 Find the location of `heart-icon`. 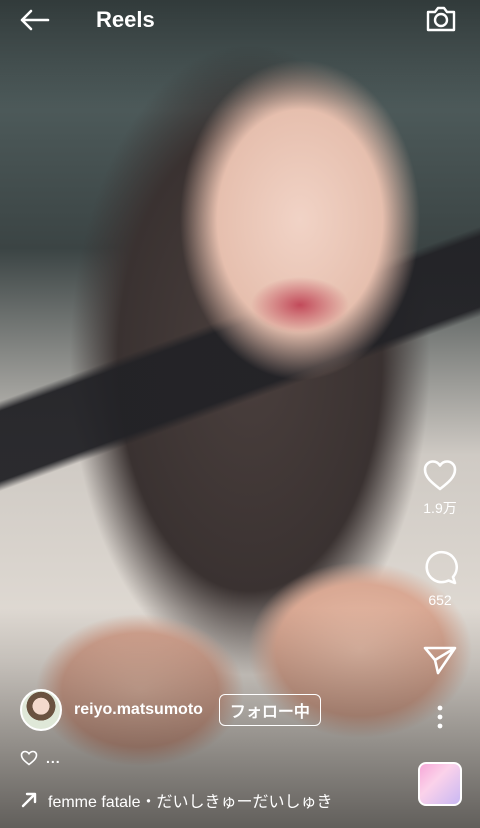

heart-icon is located at coordinates (440, 475).